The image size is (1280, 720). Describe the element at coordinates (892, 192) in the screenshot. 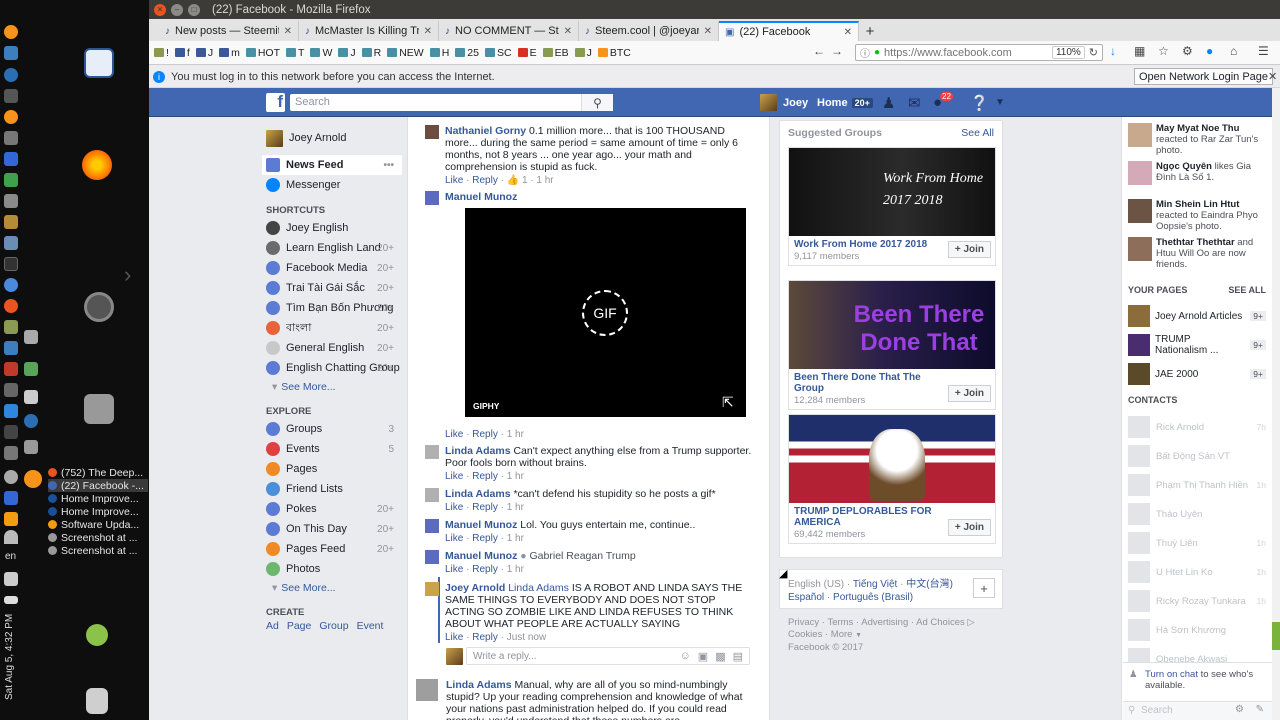

I see `group-cover-image: Work From Home 2017 2018` at that location.